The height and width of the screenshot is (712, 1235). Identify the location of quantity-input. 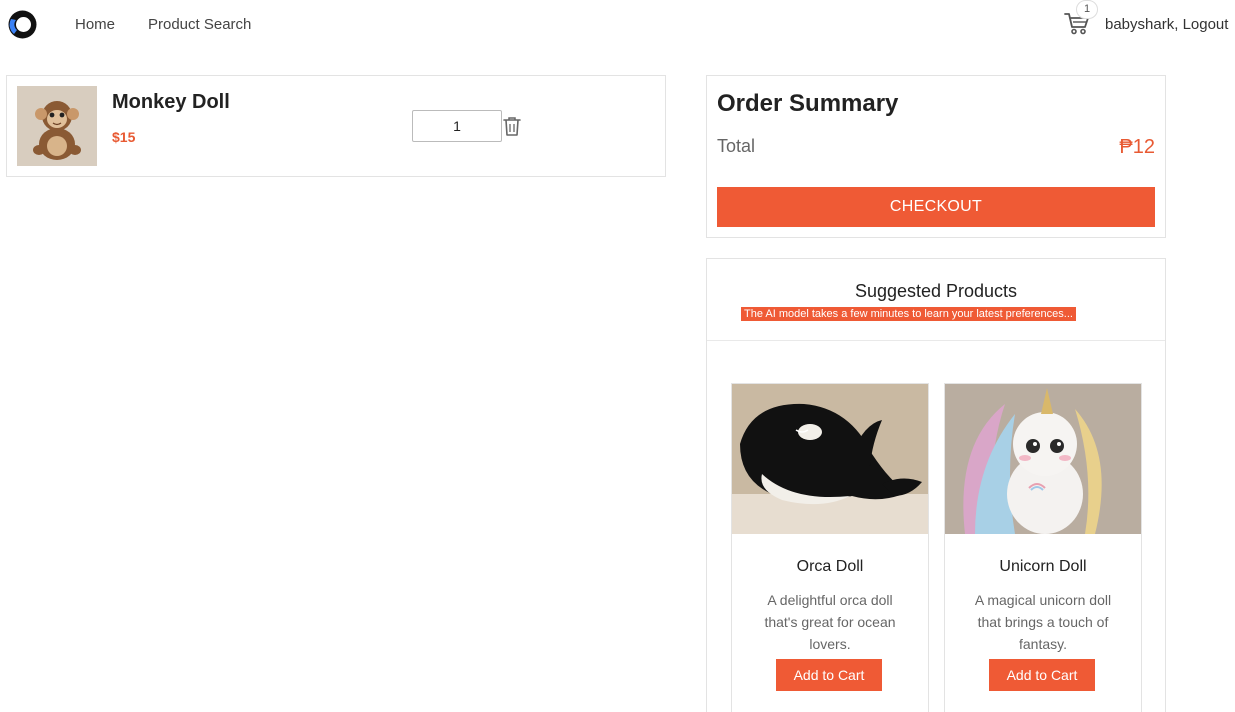
(457, 126).